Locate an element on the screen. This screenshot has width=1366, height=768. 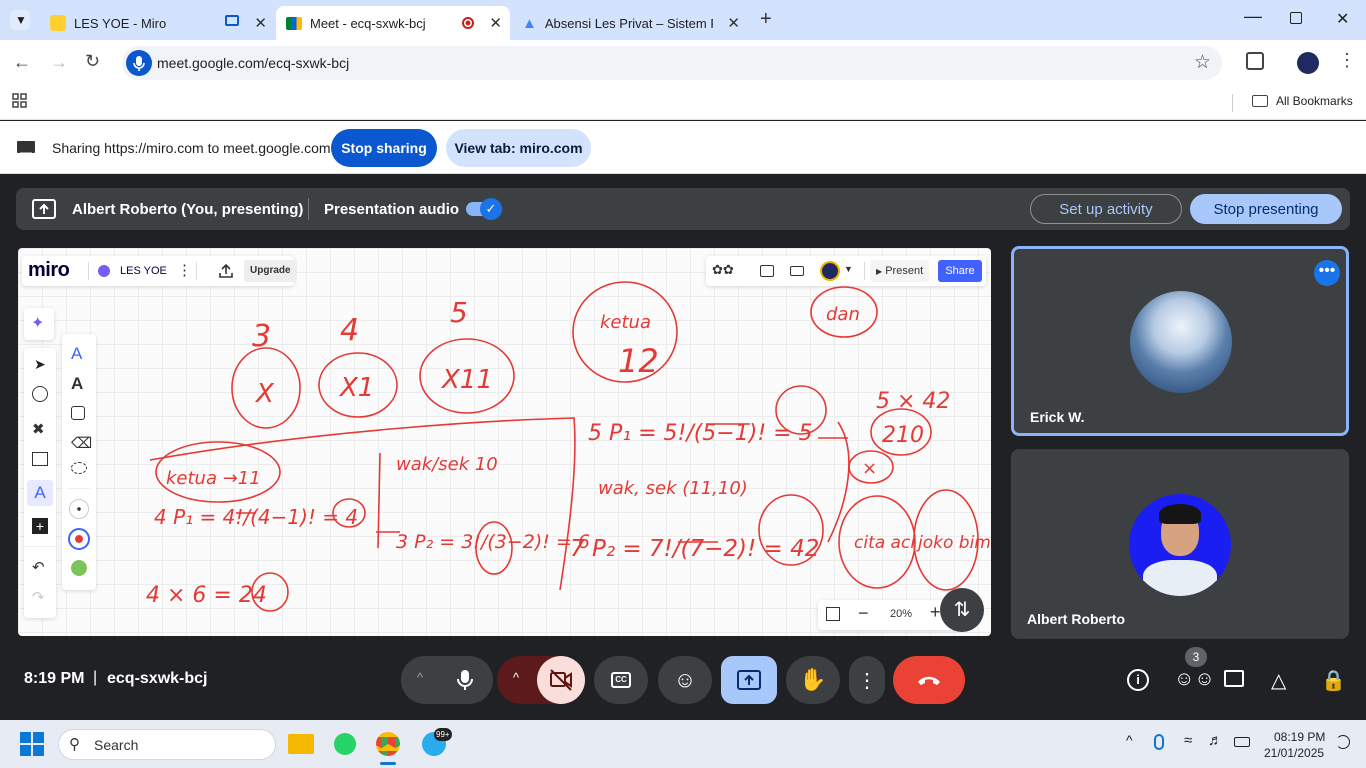
tab-title: Absensi Les Privat – Sistem Rua is located at coordinates (628, 23).